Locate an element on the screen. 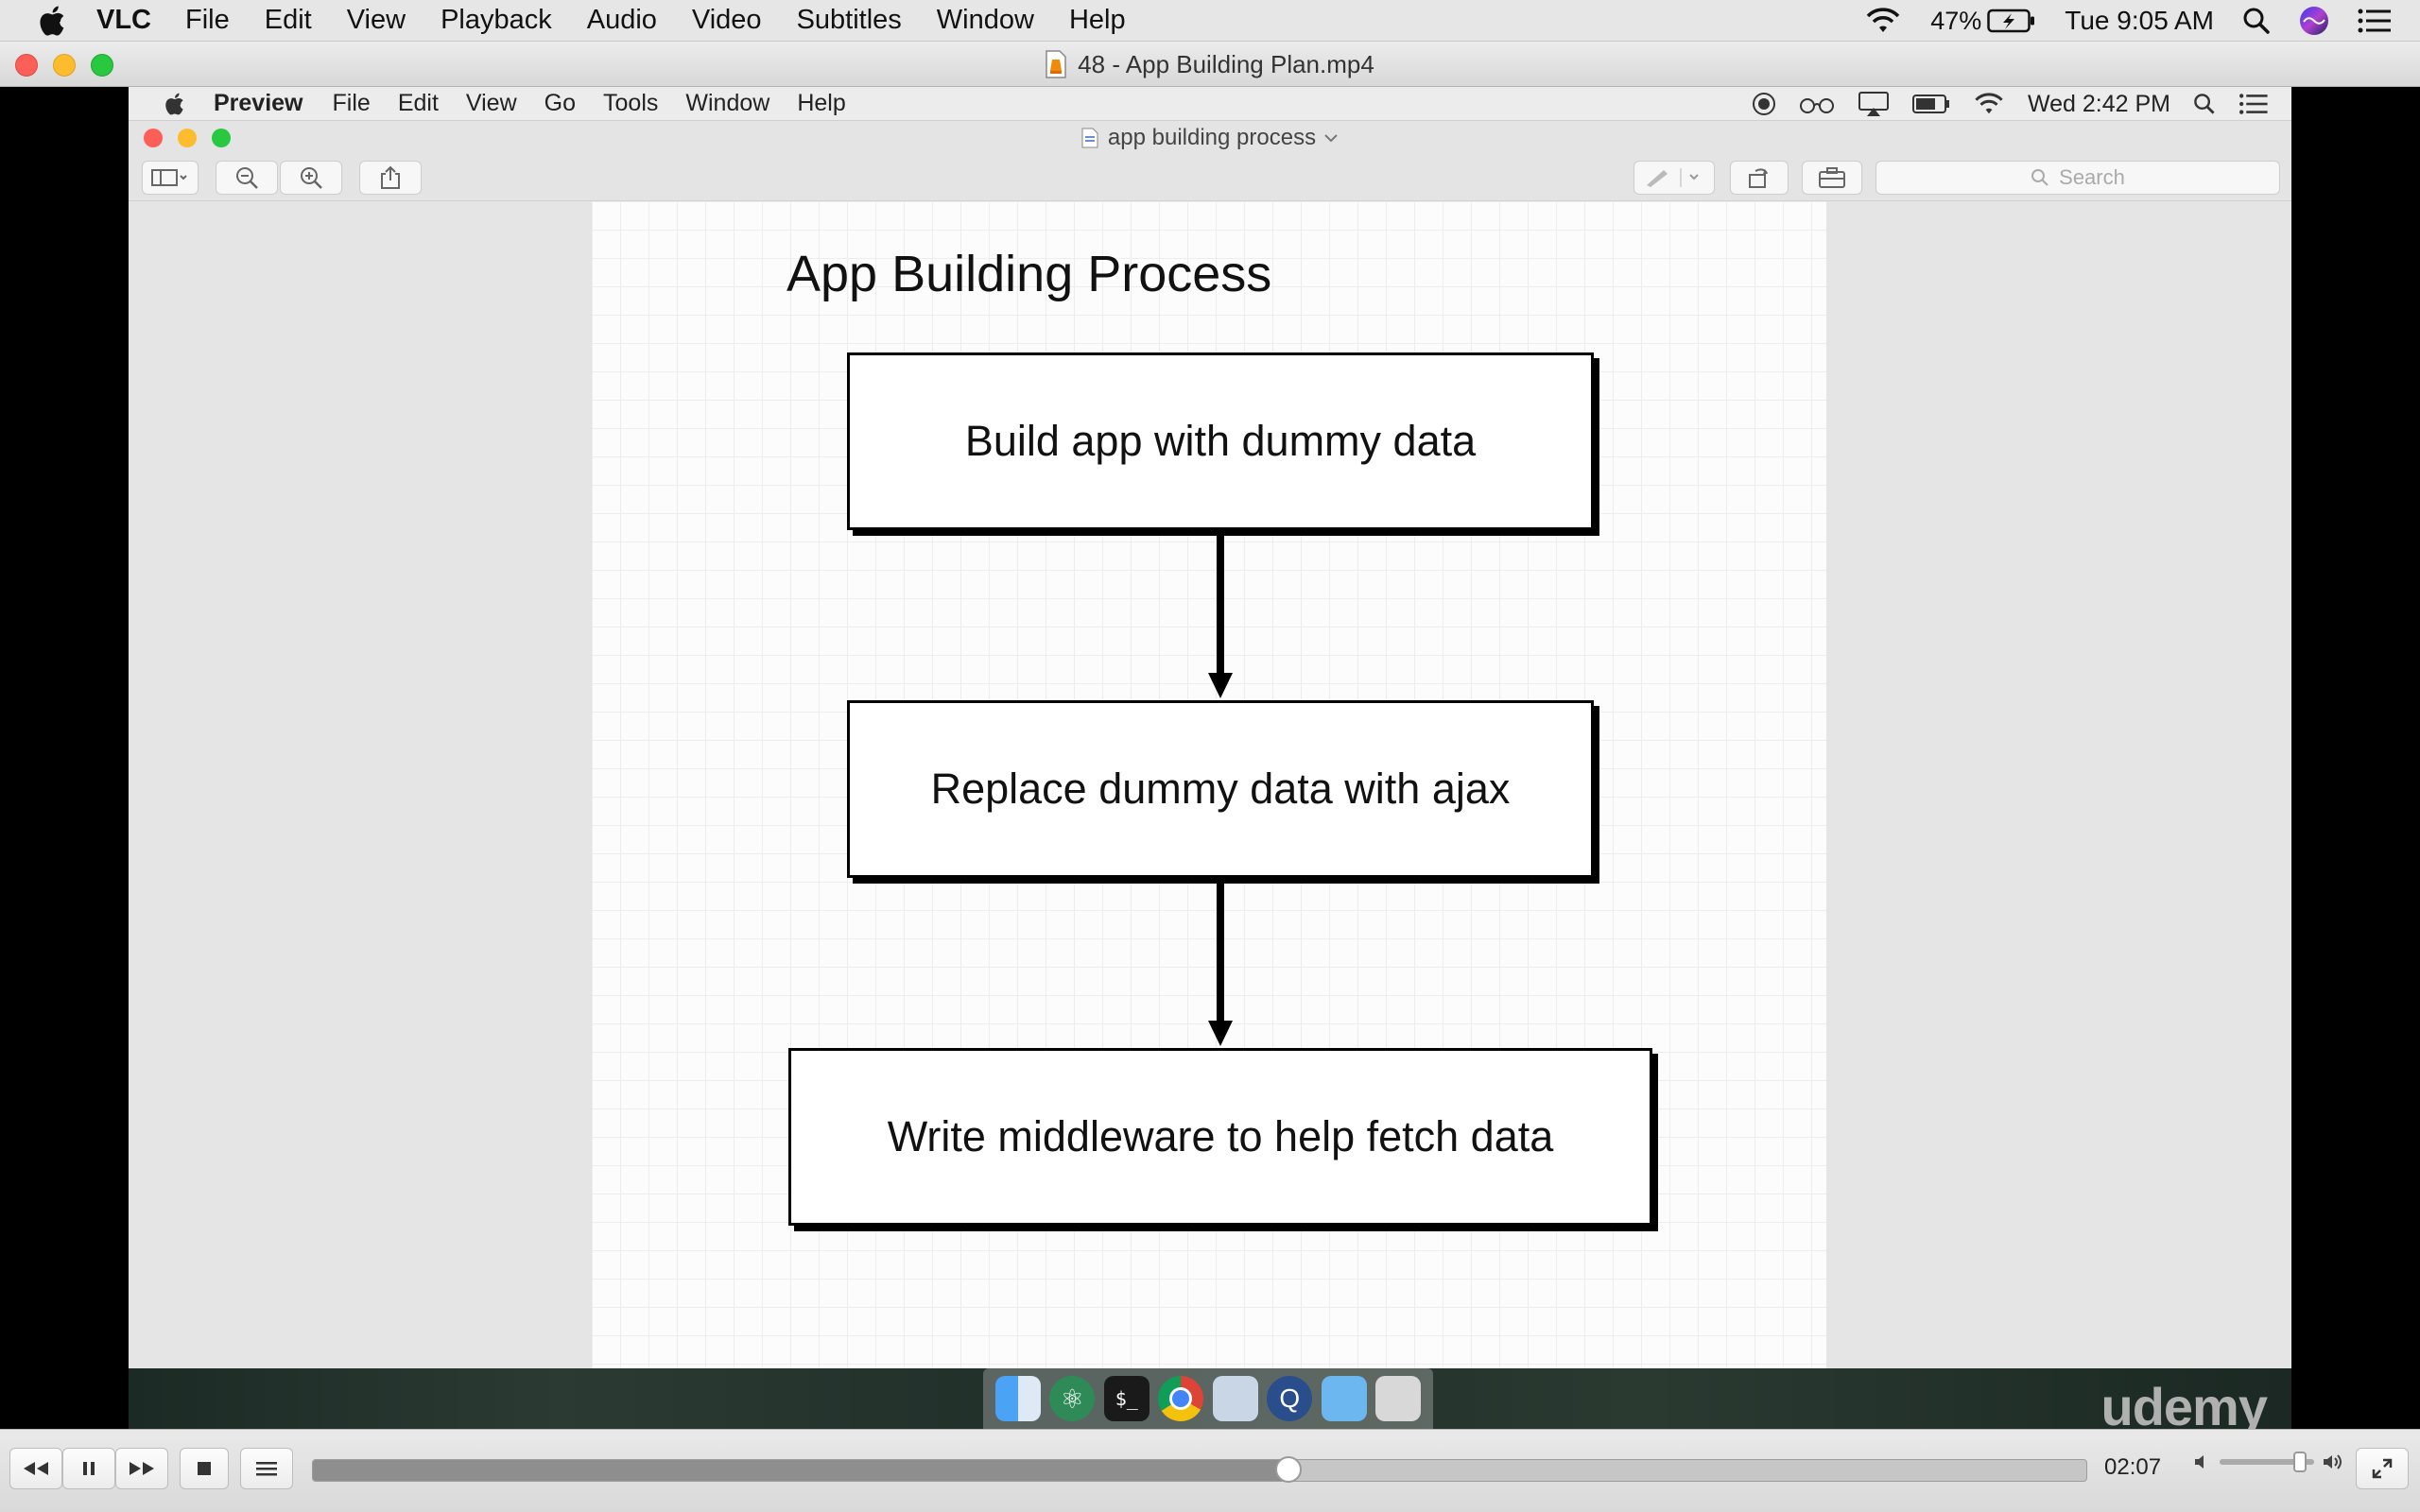  battery-percent: 47% is located at coordinates (1956, 20).